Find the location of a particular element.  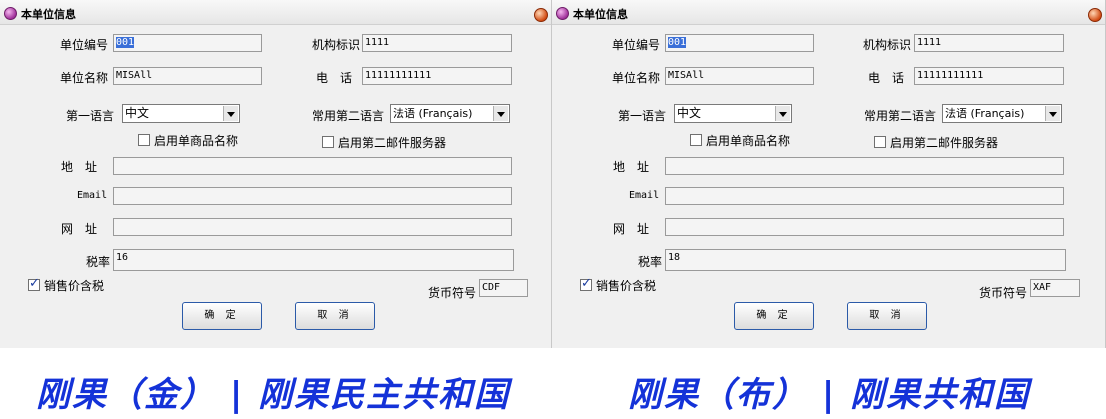

tax-rate-field: 16 is located at coordinates (313, 260).